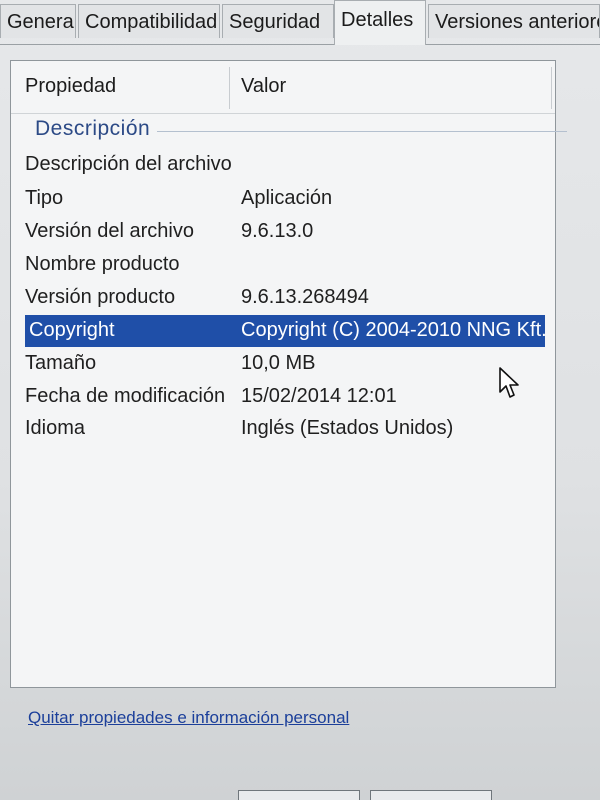  Describe the element at coordinates (229, 88) in the screenshot. I see `column-divider` at that location.